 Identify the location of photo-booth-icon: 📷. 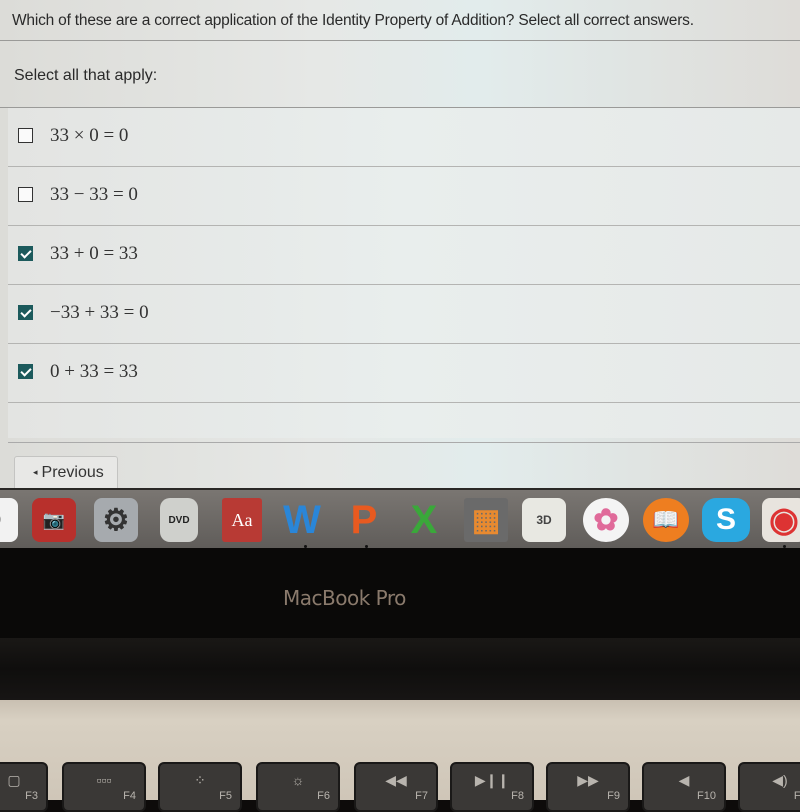
(54, 520).